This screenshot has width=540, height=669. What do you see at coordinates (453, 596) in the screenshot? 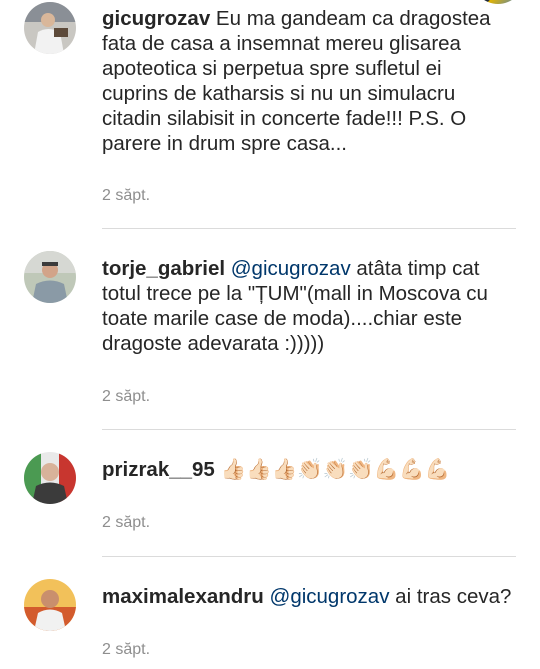
I see `comment-body: ai tras ceva?` at bounding box center [453, 596].